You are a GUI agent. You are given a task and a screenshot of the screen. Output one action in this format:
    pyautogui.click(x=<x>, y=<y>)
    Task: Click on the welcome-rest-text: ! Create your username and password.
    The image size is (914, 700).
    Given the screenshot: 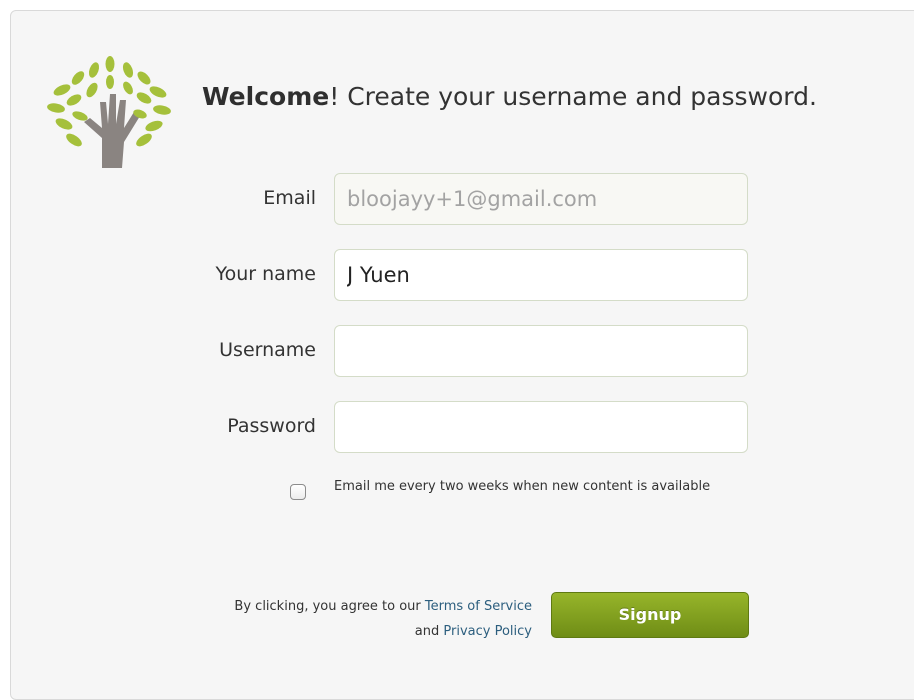 What is the action you would take?
    pyautogui.click(x=573, y=96)
    